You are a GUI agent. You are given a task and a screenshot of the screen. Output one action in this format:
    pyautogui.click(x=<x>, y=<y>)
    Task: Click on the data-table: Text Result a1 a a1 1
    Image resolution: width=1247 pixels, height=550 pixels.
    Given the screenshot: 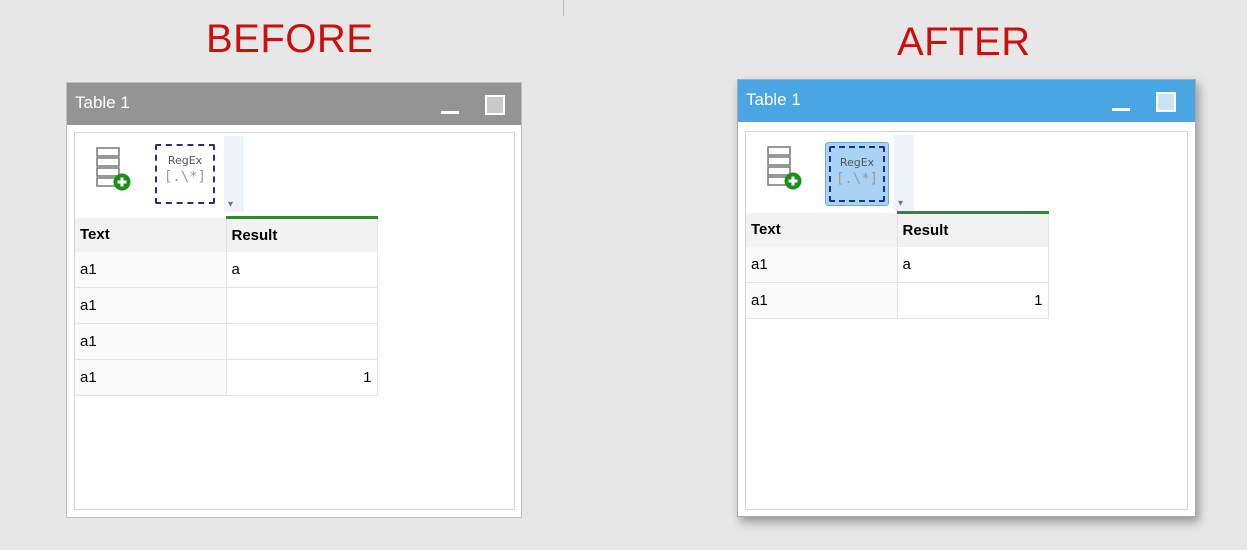 What is the action you would take?
    pyautogui.click(x=897, y=265)
    